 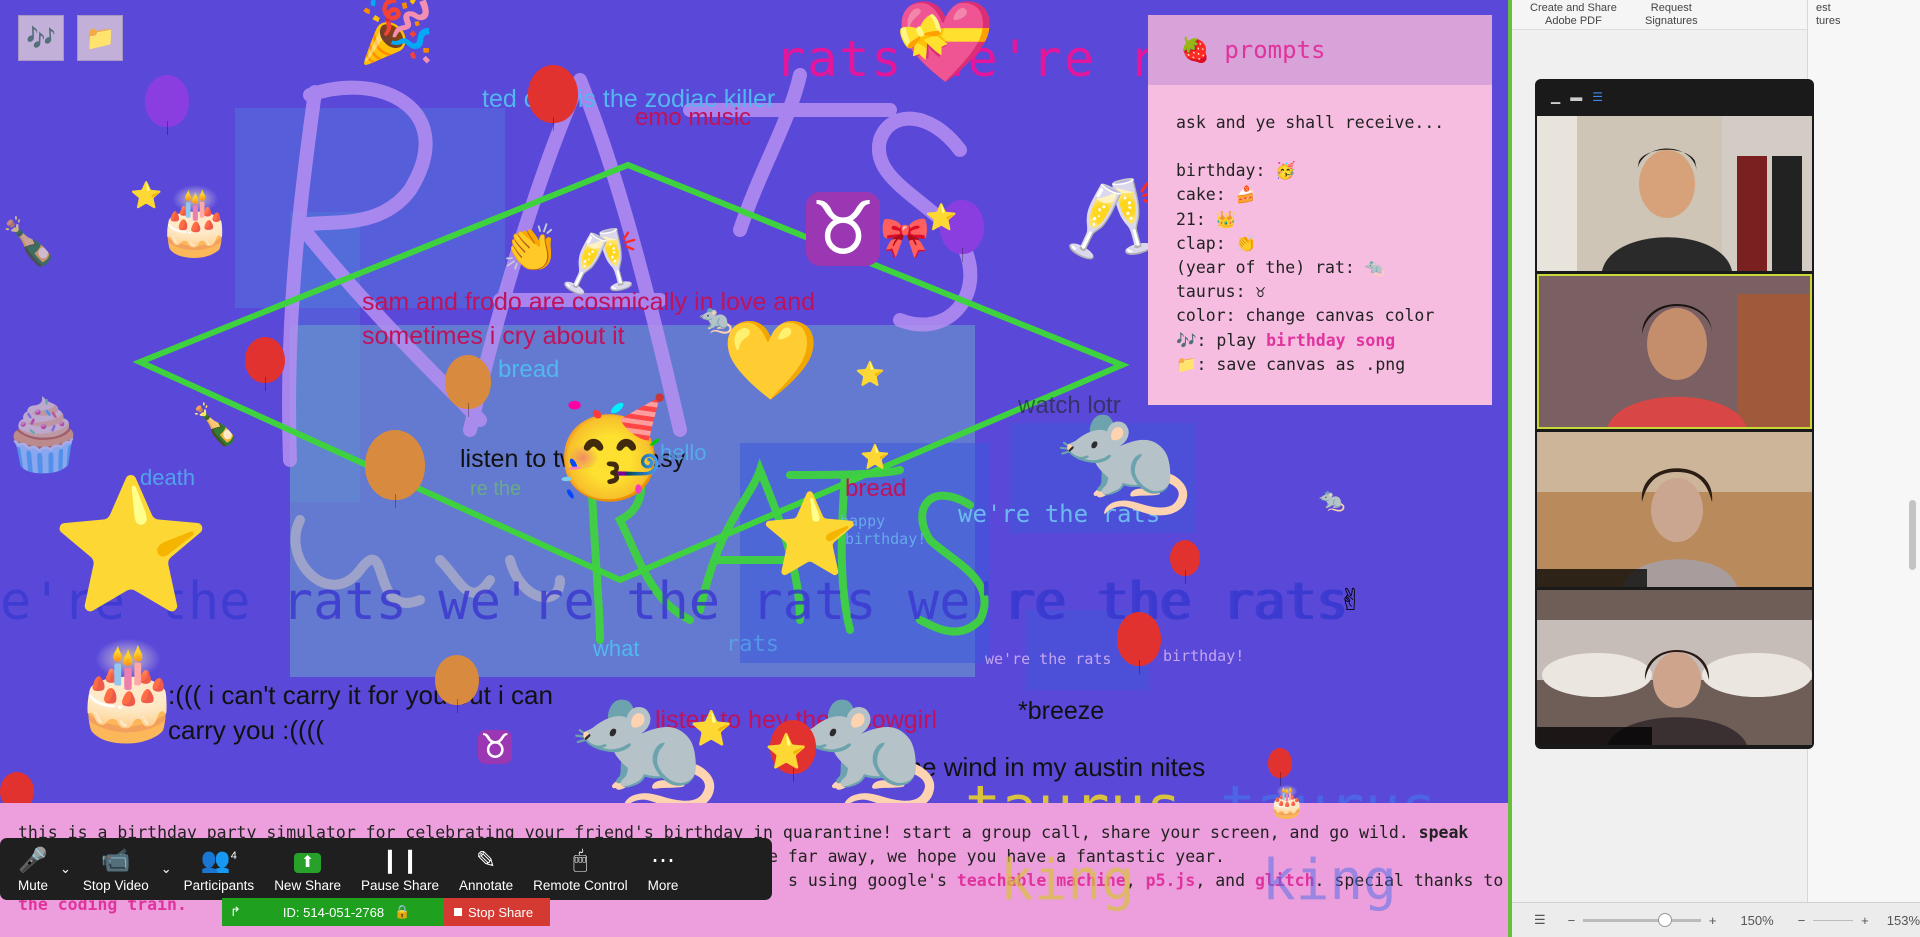 What do you see at coordinates (1221, 292) in the screenshot?
I see `prompt-line: taurus: ♉` at bounding box center [1221, 292].